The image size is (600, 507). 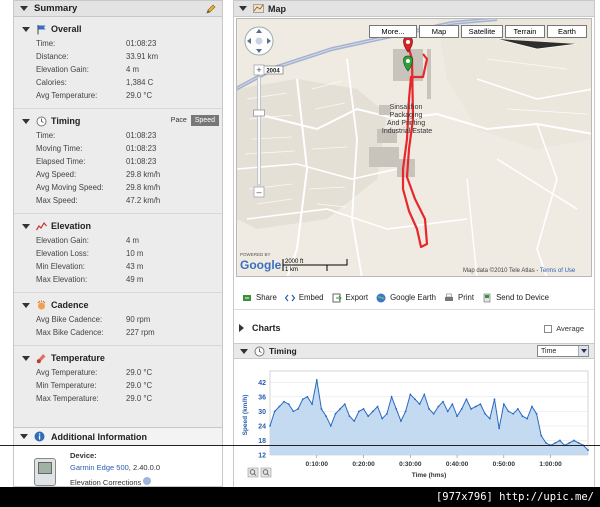 I want to click on timing-chart-header: Timing Time, so click(x=414, y=351).